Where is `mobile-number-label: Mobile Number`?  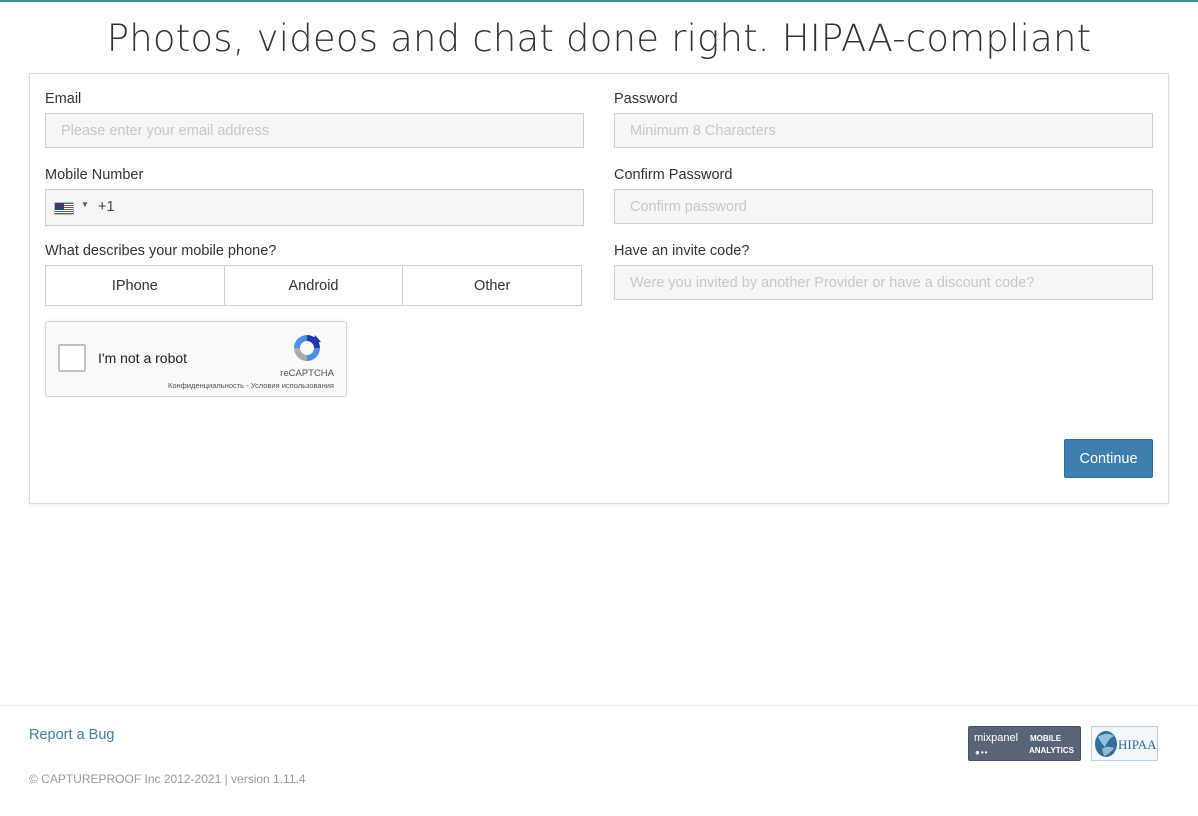
mobile-number-label: Mobile Number is located at coordinates (94, 175).